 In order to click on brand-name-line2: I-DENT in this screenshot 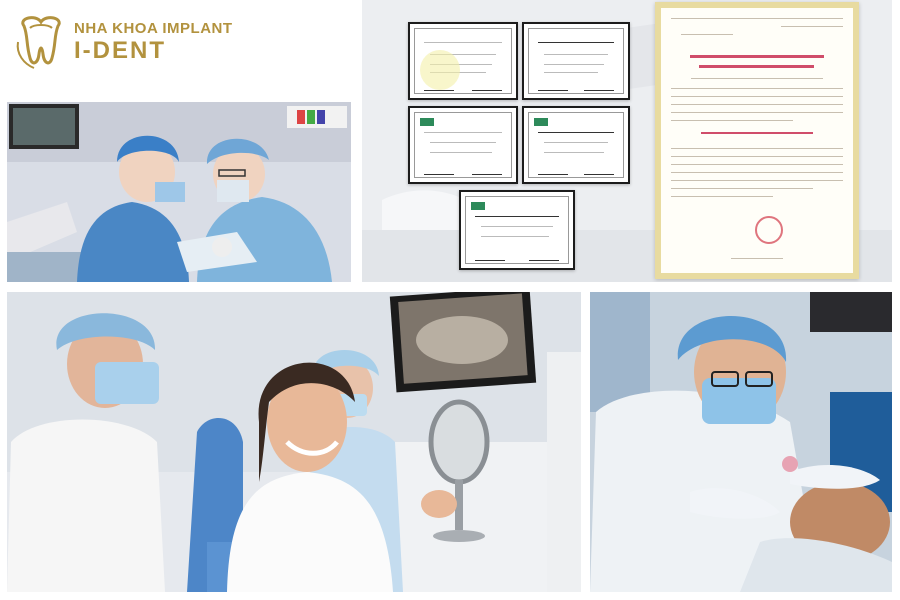, I will do `click(120, 50)`.